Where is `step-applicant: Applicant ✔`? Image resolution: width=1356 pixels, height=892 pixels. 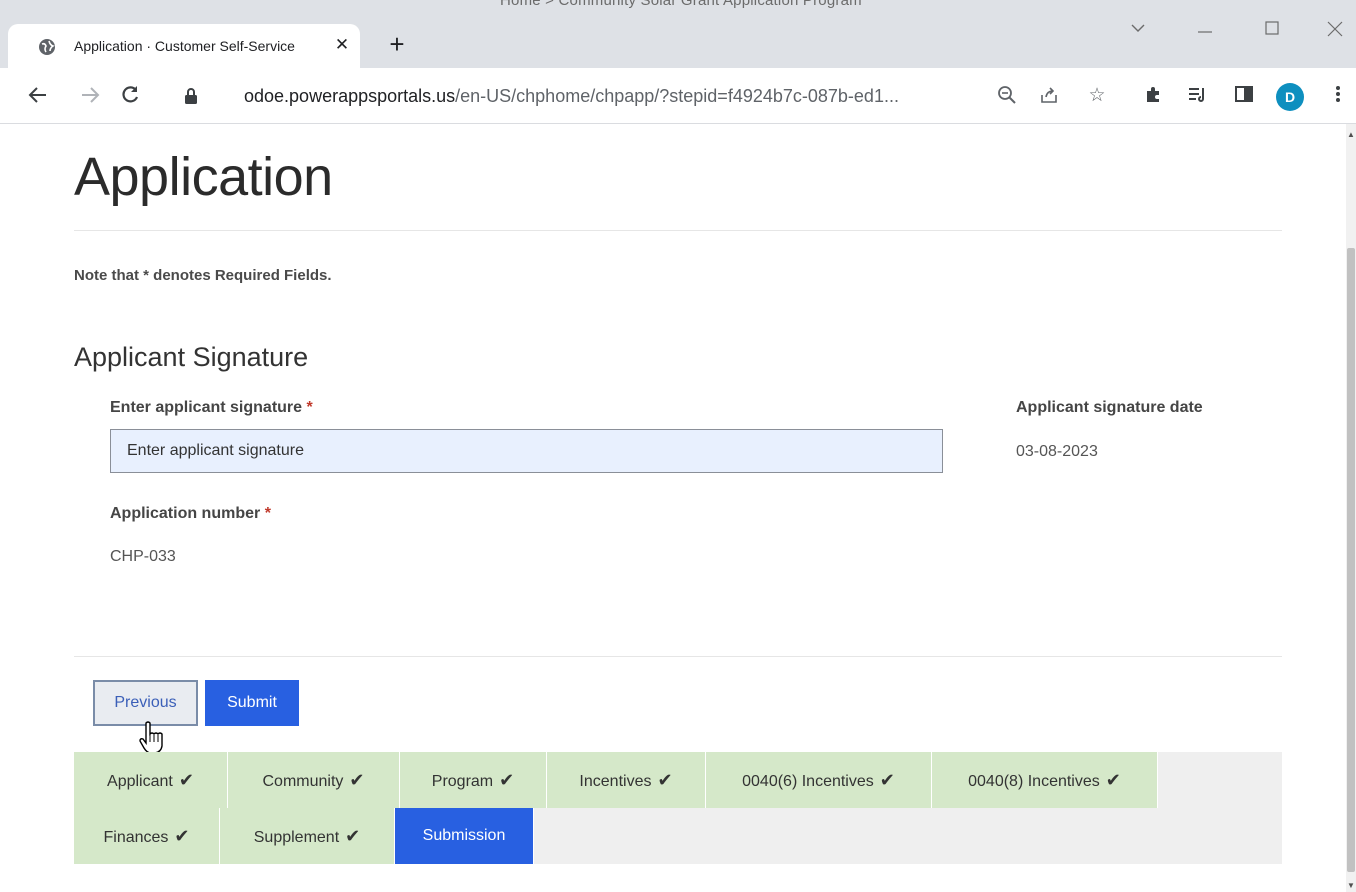 step-applicant: Applicant ✔ is located at coordinates (151, 780).